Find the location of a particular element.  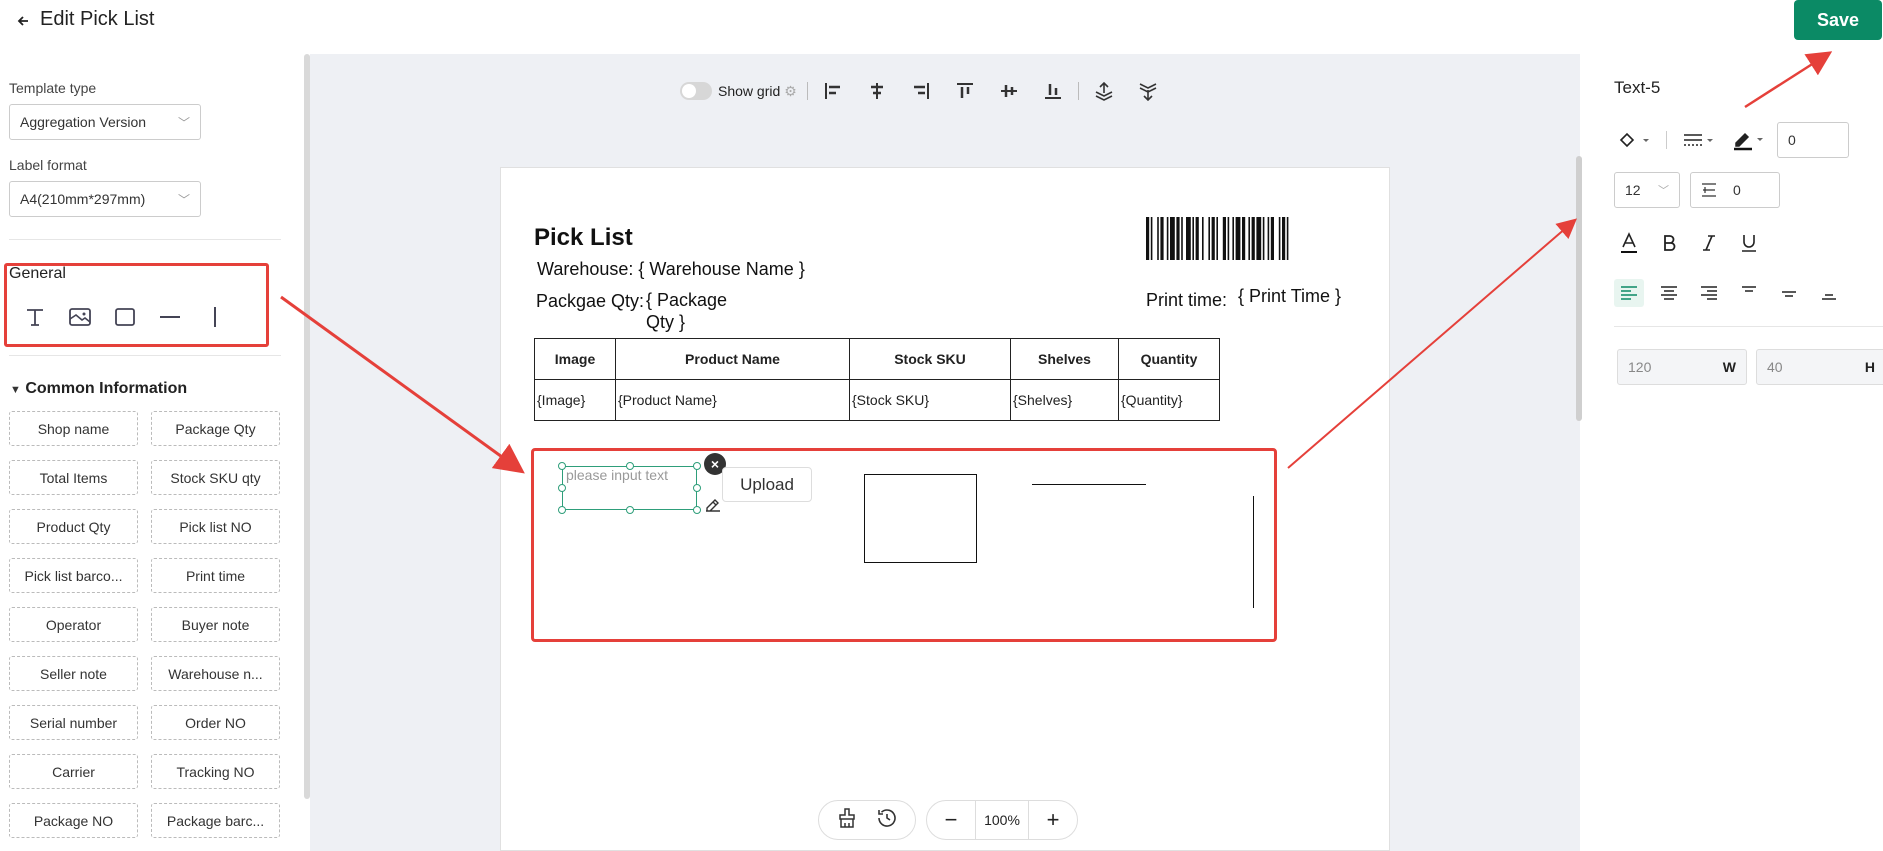

template-type-select: Aggregation Version ﹀ is located at coordinates (105, 122).